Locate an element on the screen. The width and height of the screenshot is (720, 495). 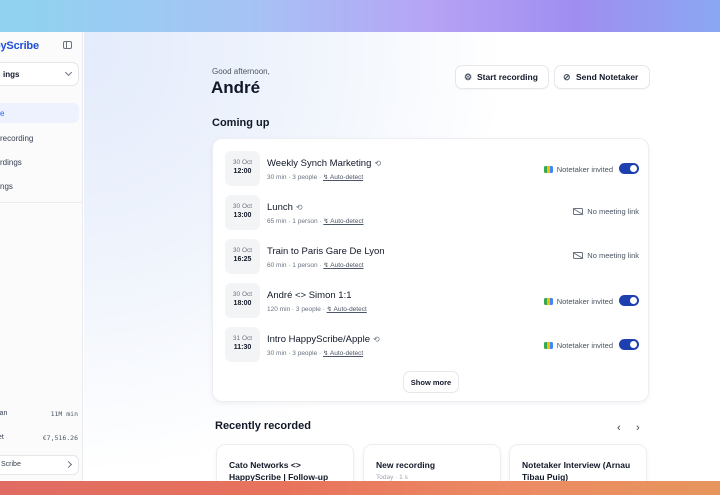
event-title-line: André <> Simon 1:1 is located at coordinates (309, 295).